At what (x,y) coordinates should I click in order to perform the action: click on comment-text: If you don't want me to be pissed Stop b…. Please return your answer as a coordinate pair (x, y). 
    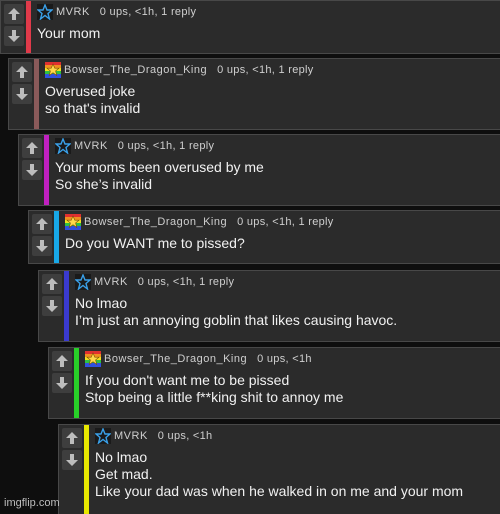
    Looking at the image, I should click on (292, 389).